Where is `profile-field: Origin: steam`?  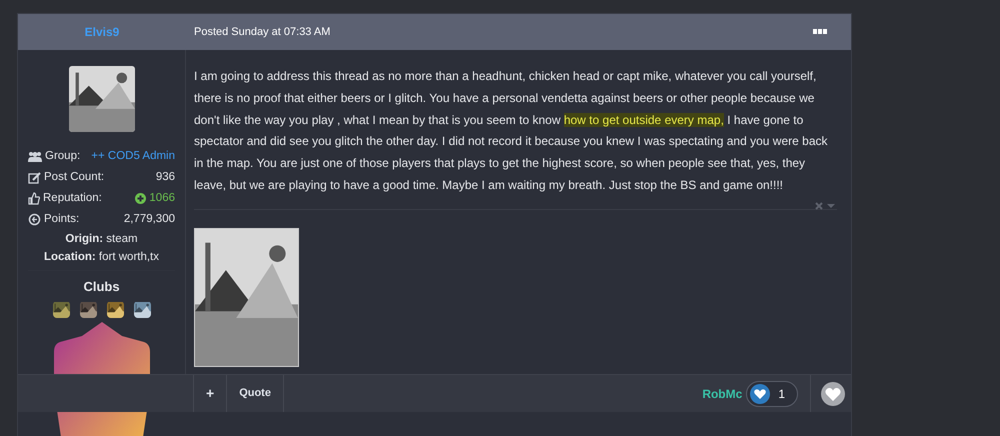
profile-field: Origin: steam is located at coordinates (101, 239).